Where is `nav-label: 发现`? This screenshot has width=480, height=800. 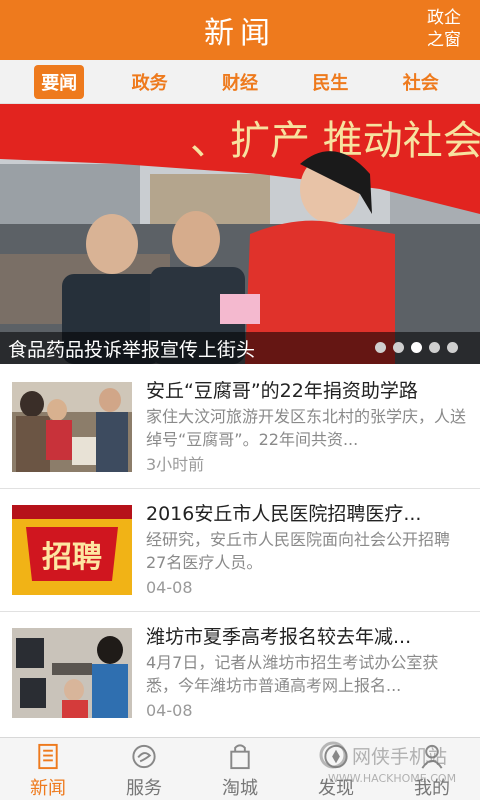
nav-label: 发现 is located at coordinates (336, 788).